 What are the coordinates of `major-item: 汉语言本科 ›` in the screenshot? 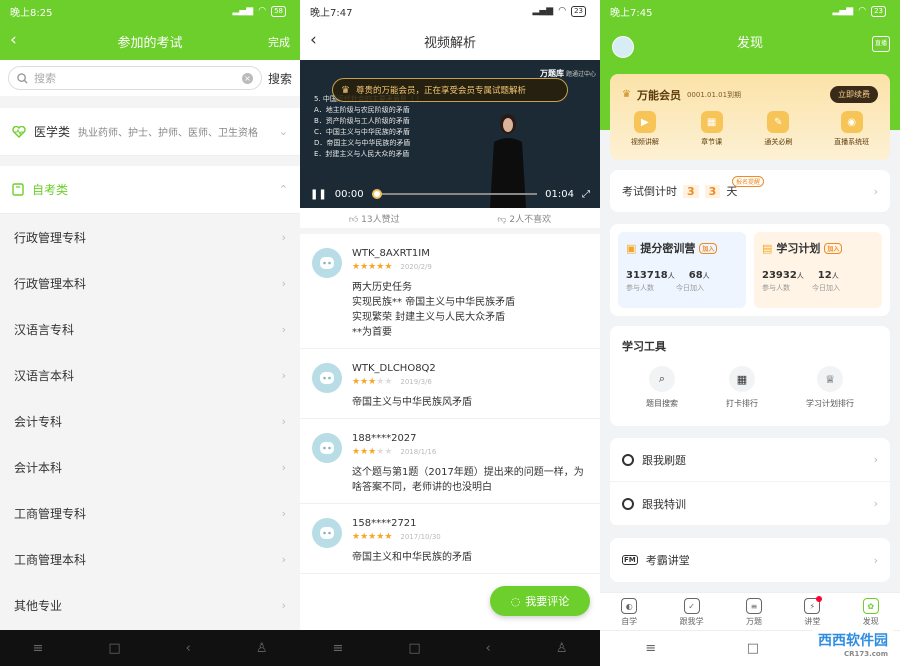 It's located at (150, 375).